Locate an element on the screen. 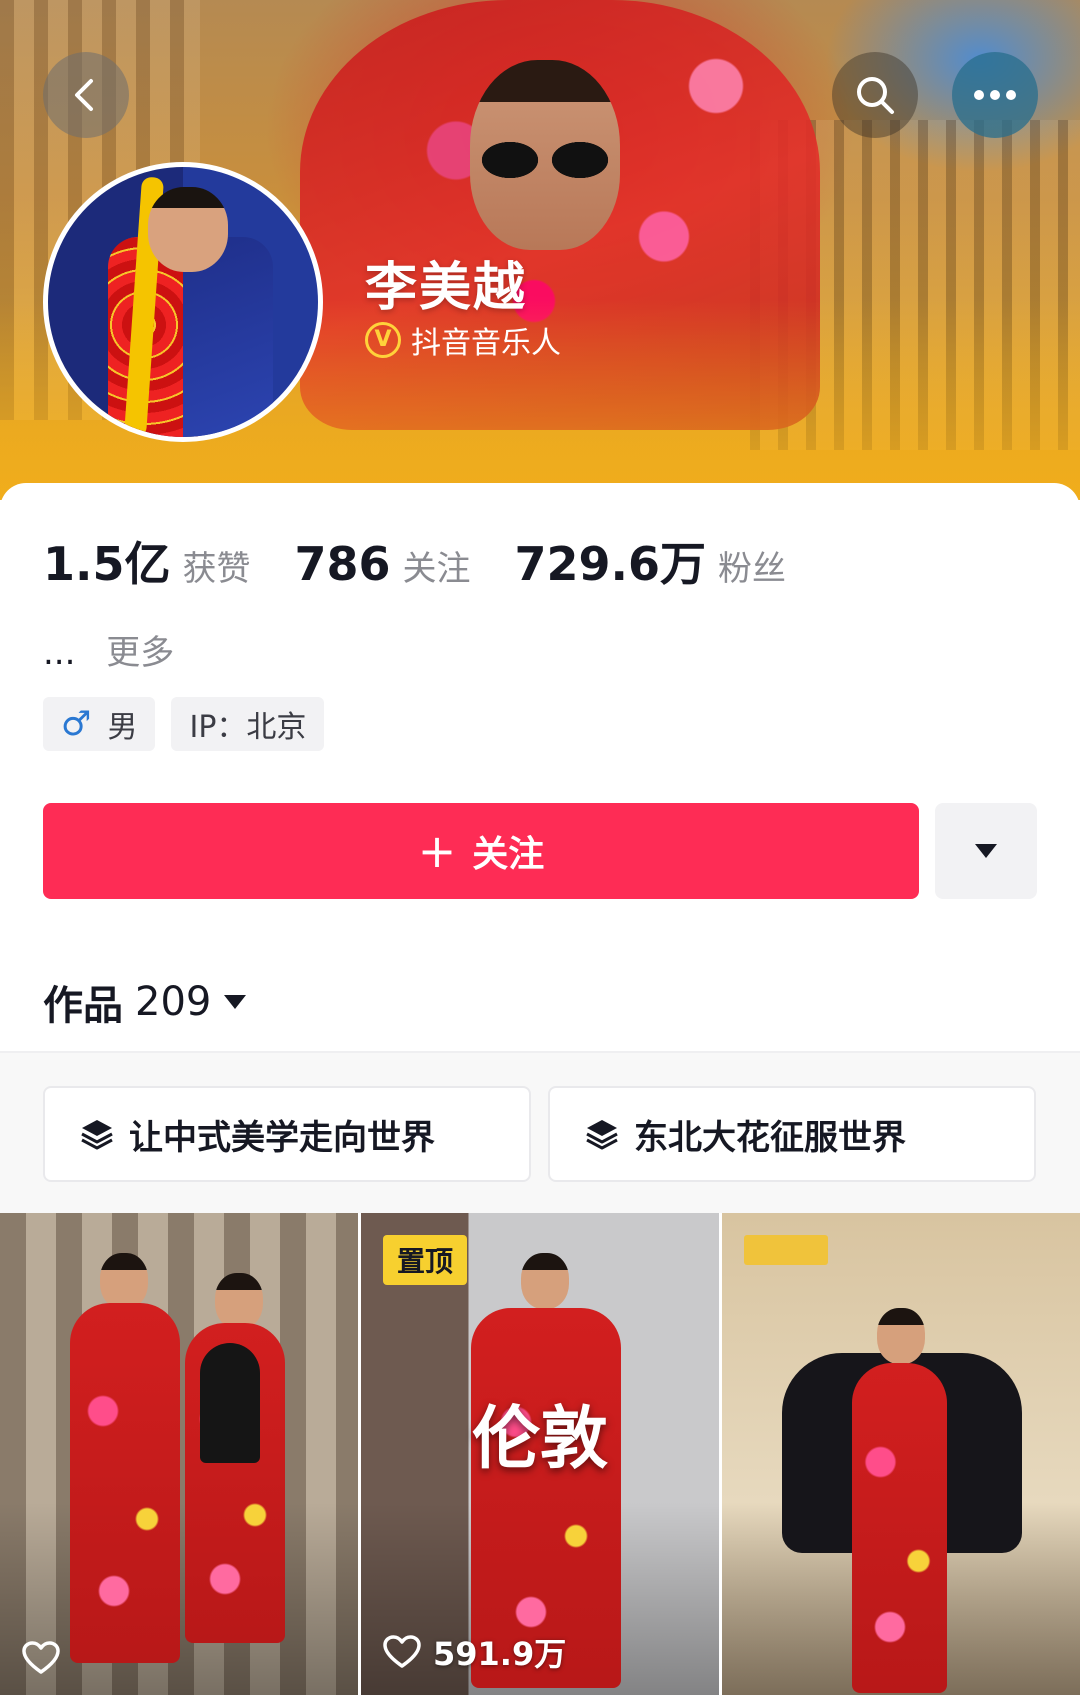 The image size is (1080, 1695). works-label: 作品 is located at coordinates (83, 1006).